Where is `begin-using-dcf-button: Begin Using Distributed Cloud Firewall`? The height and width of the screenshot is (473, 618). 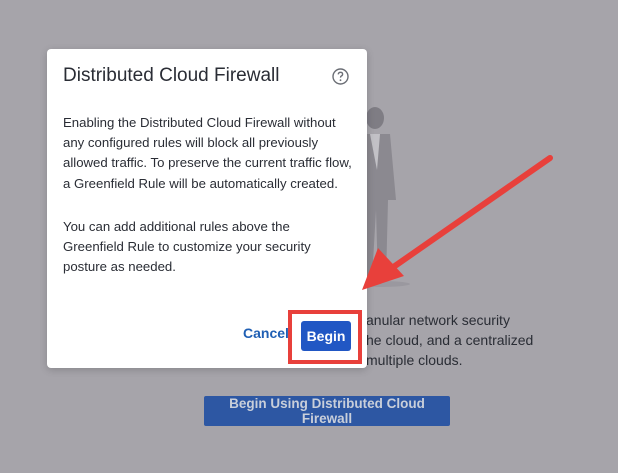
begin-using-dcf-button: Begin Using Distributed Cloud Firewall is located at coordinates (327, 411).